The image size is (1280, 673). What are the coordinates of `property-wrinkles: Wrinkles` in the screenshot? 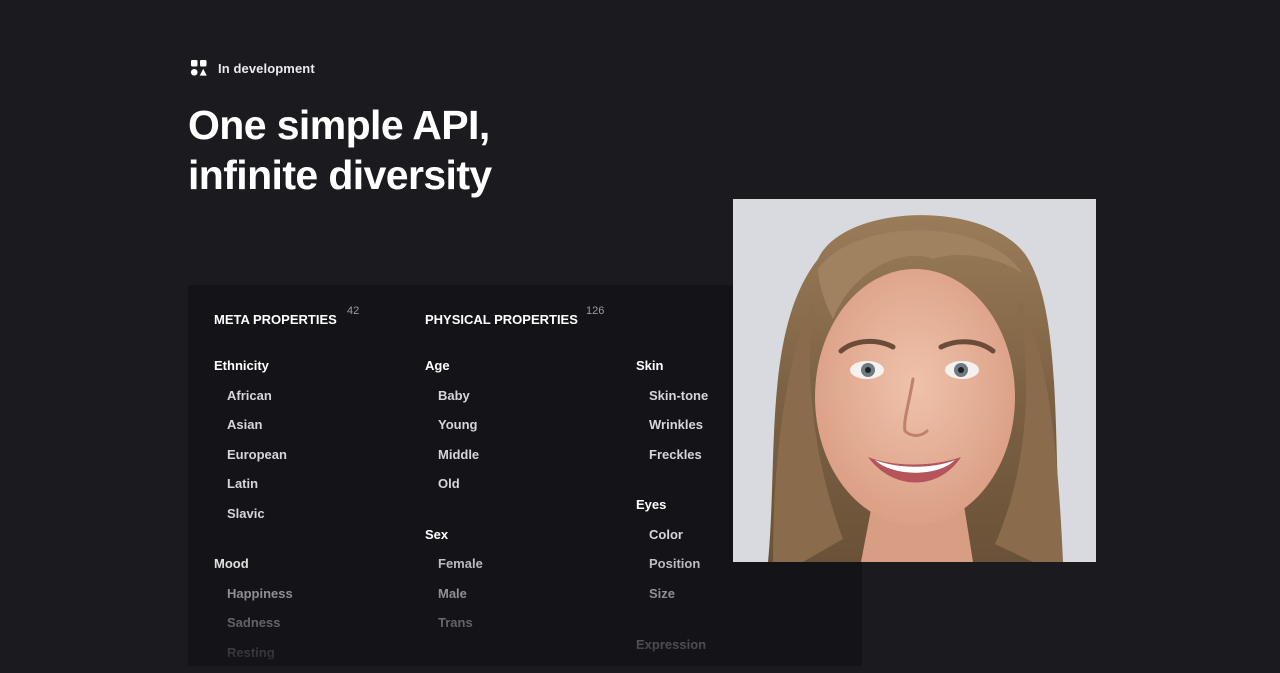 It's located at (676, 424).